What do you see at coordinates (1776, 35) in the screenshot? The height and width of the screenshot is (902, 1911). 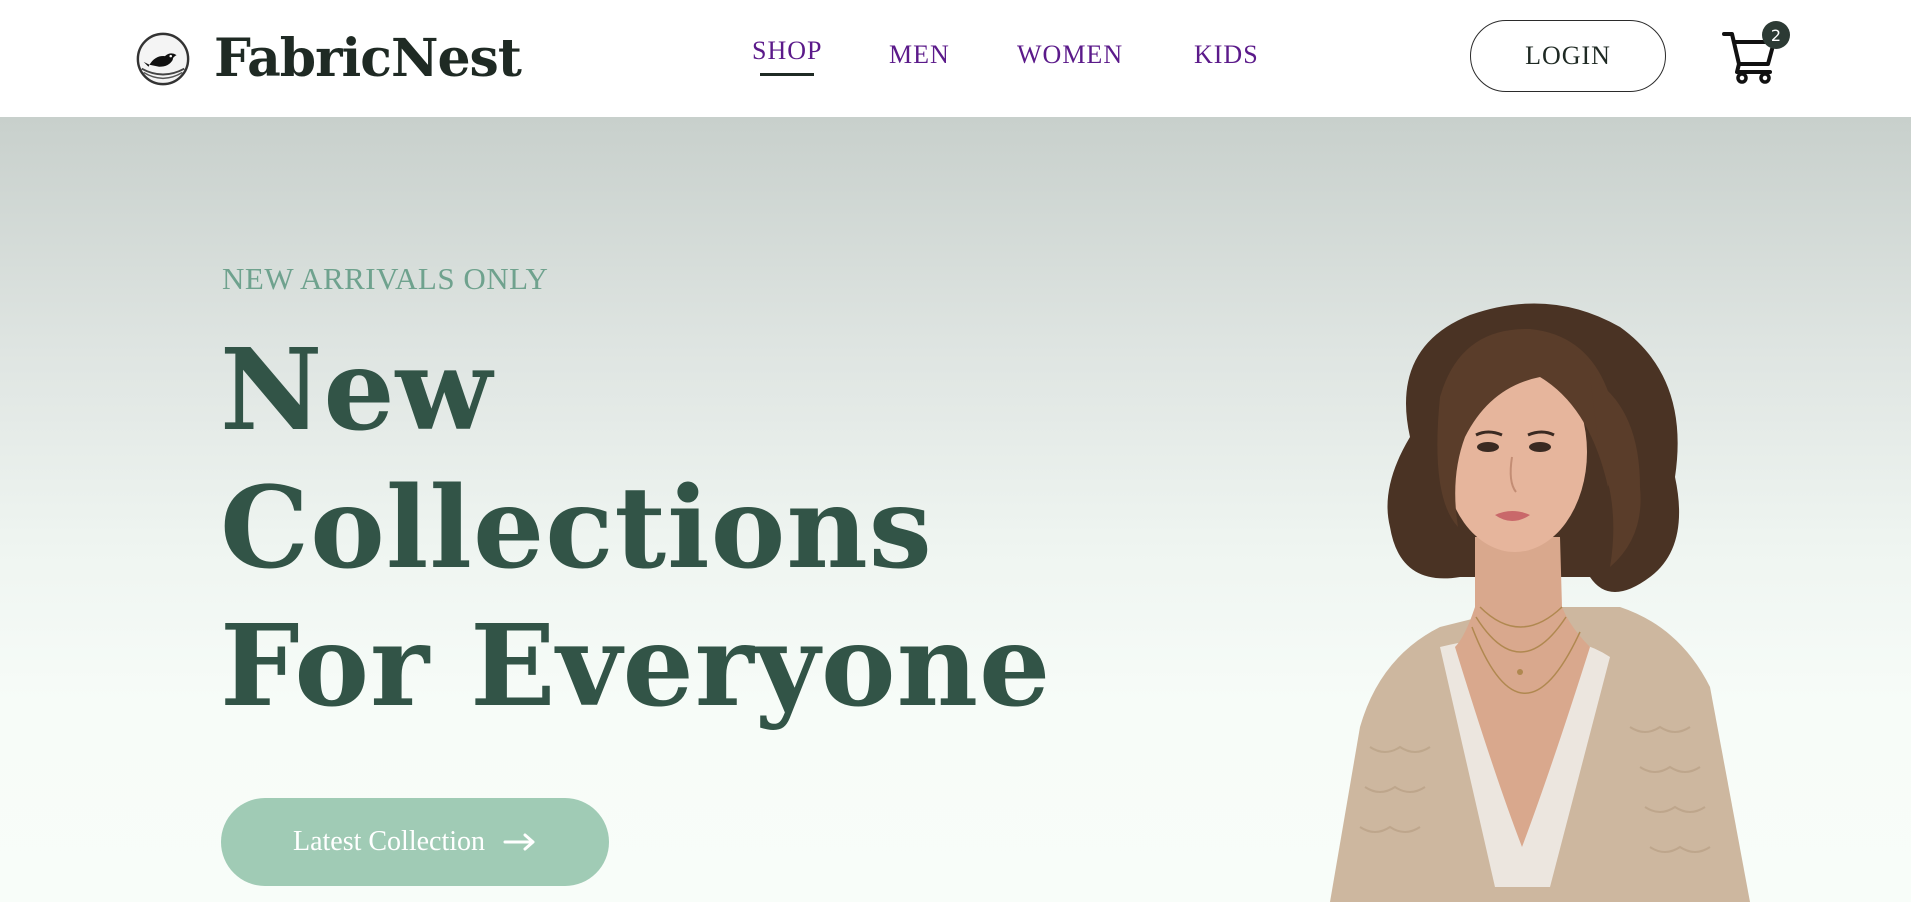 I see `cart-count-badge: 2` at bounding box center [1776, 35].